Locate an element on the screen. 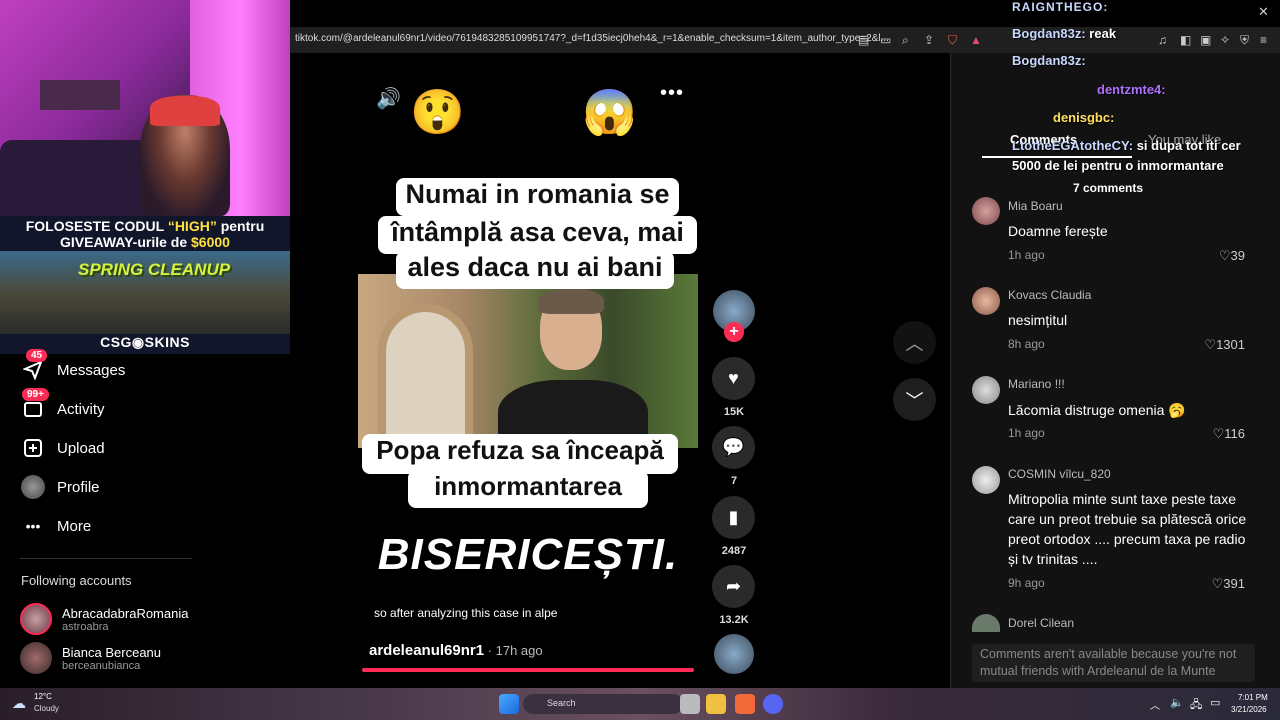  promo-event-title: SPRING CLEANUP is located at coordinates (154, 269).